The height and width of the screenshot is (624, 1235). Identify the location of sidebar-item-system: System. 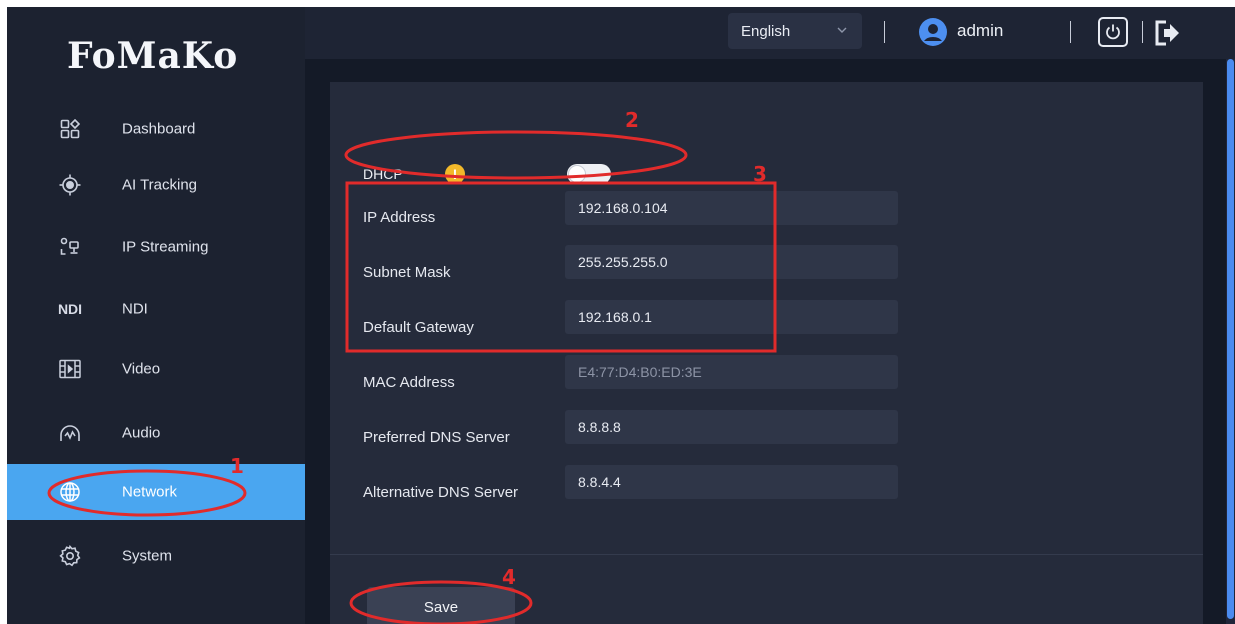
(156, 556).